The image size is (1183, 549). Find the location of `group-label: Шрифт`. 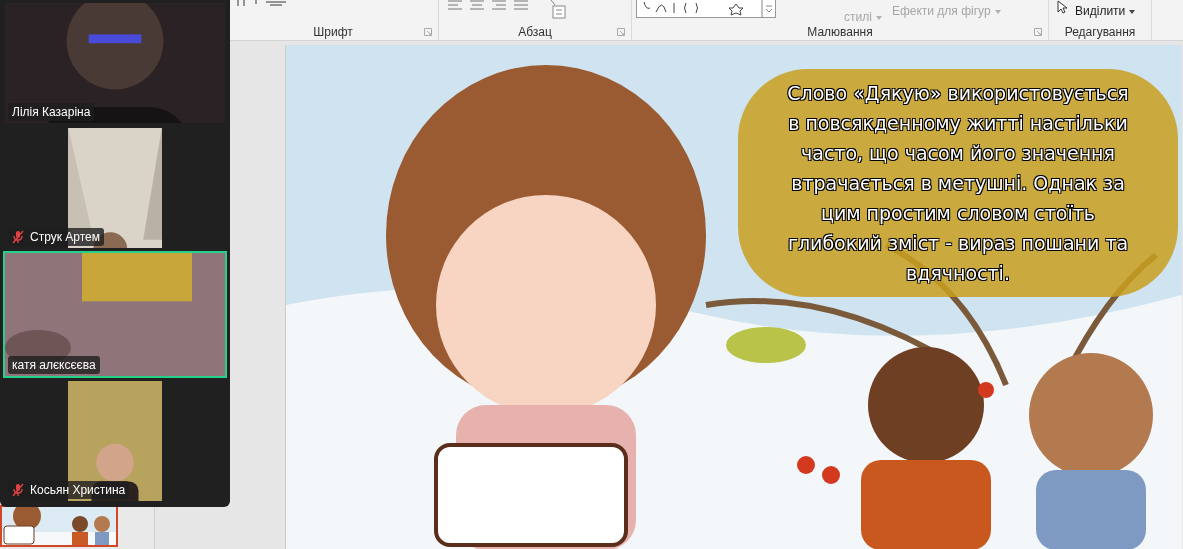

group-label: Шрифт is located at coordinates (333, 31).